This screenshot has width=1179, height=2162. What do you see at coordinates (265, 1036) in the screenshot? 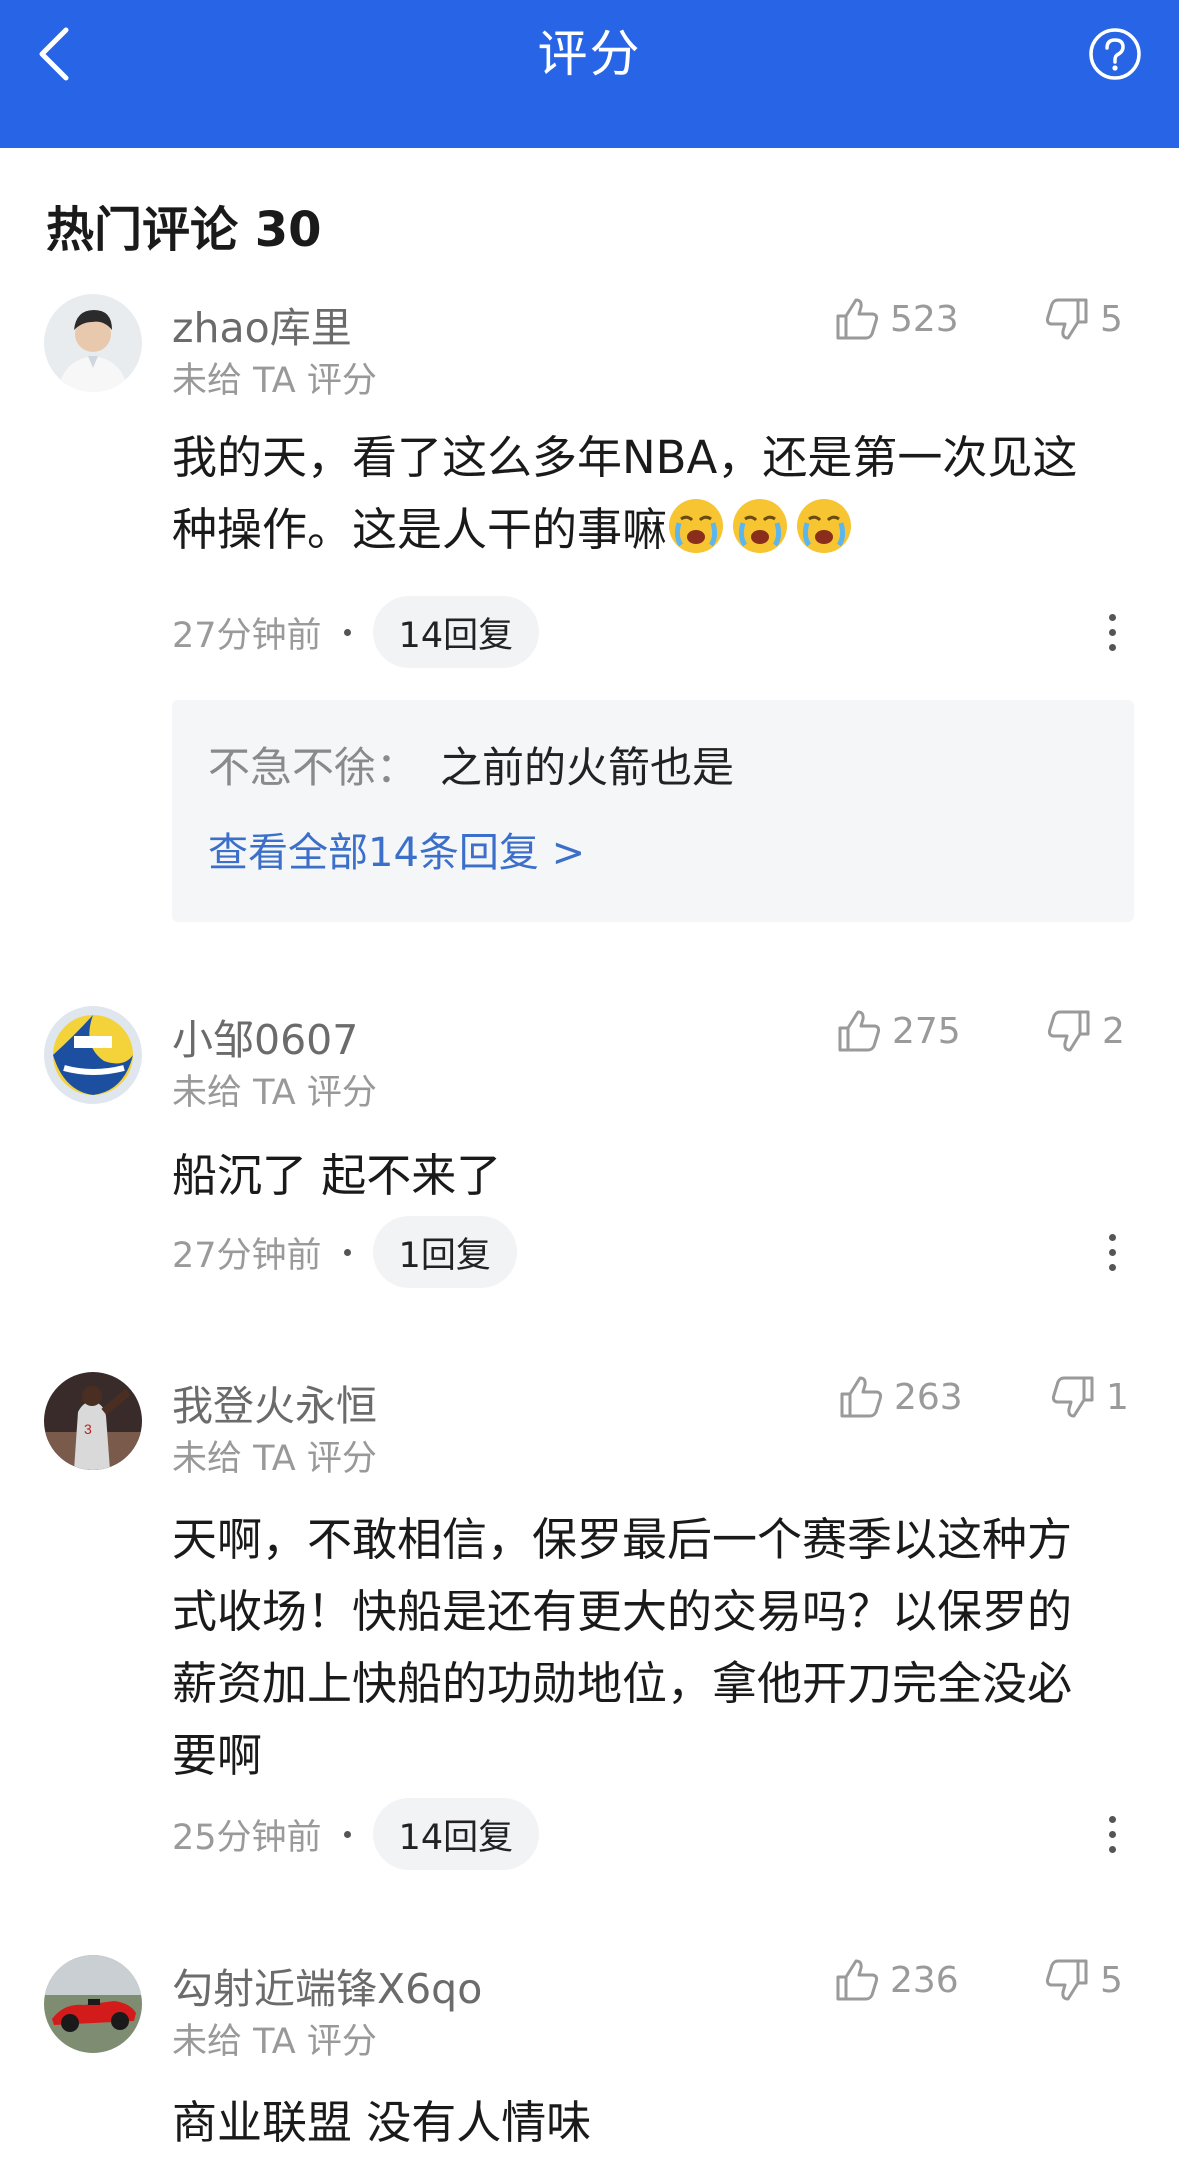
I see `username: 小邹0607` at bounding box center [265, 1036].